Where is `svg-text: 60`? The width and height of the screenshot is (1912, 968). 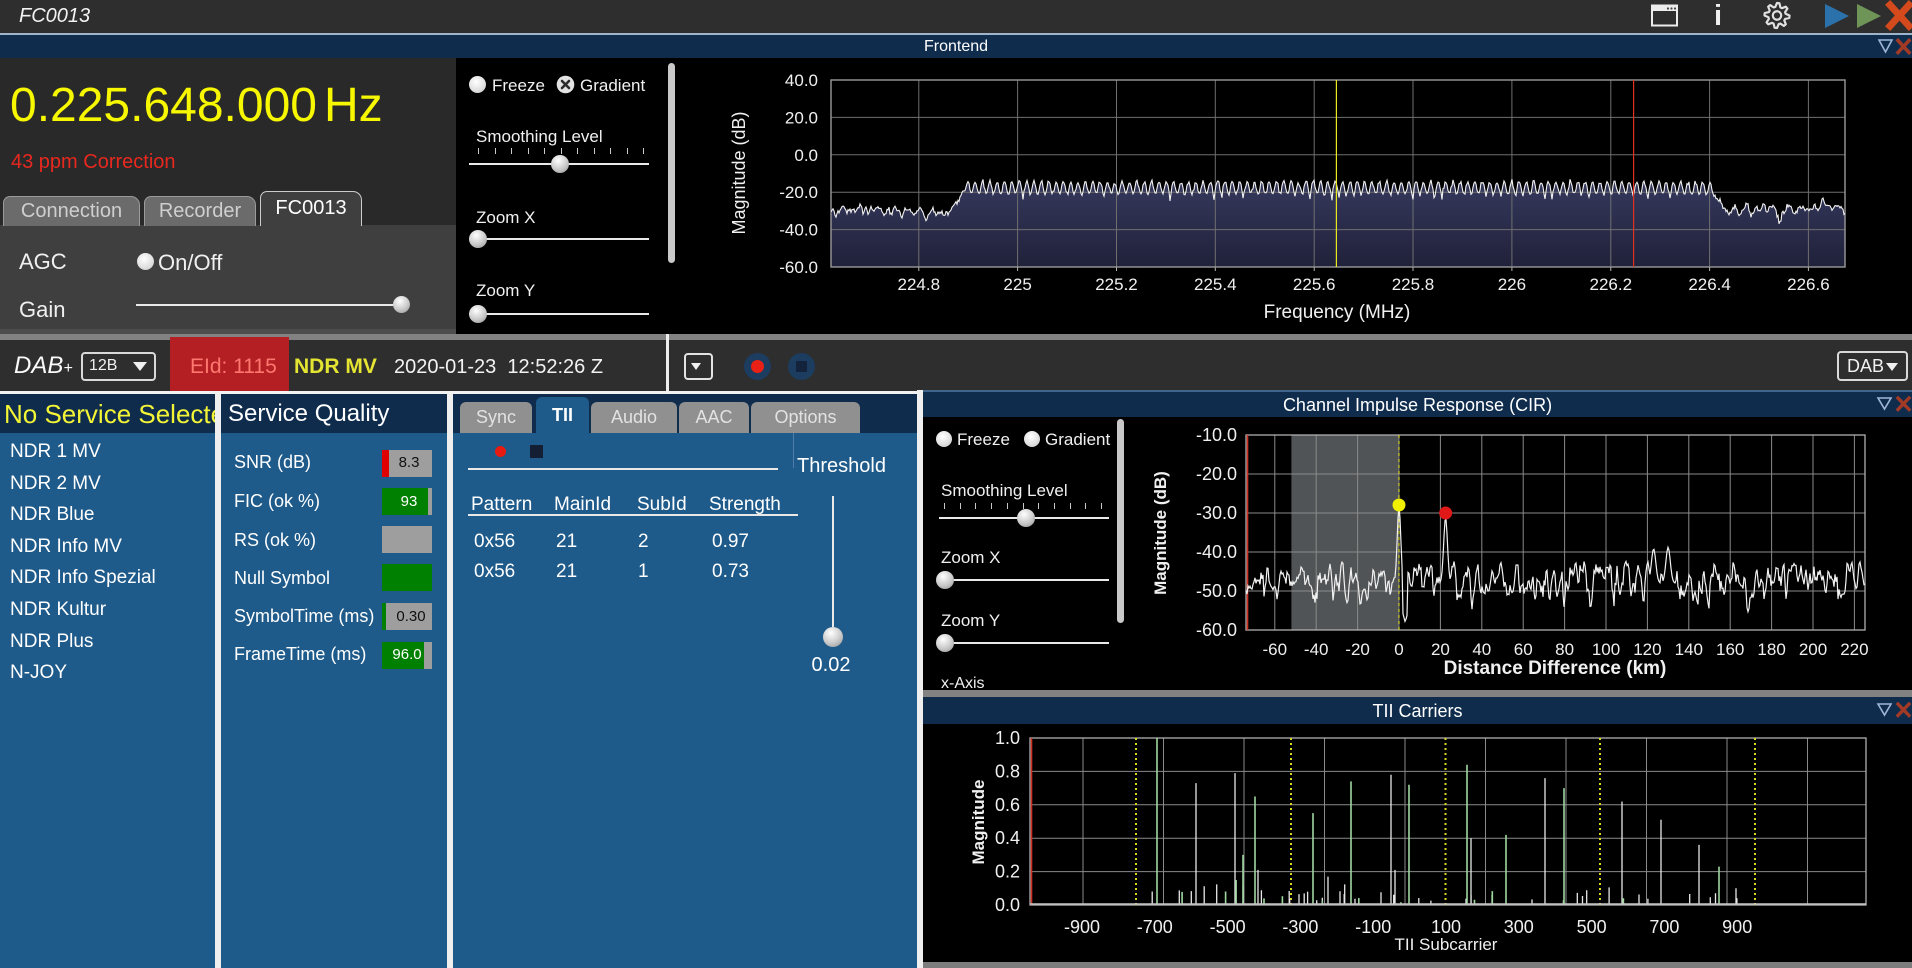 svg-text: 60 is located at coordinates (1523, 649).